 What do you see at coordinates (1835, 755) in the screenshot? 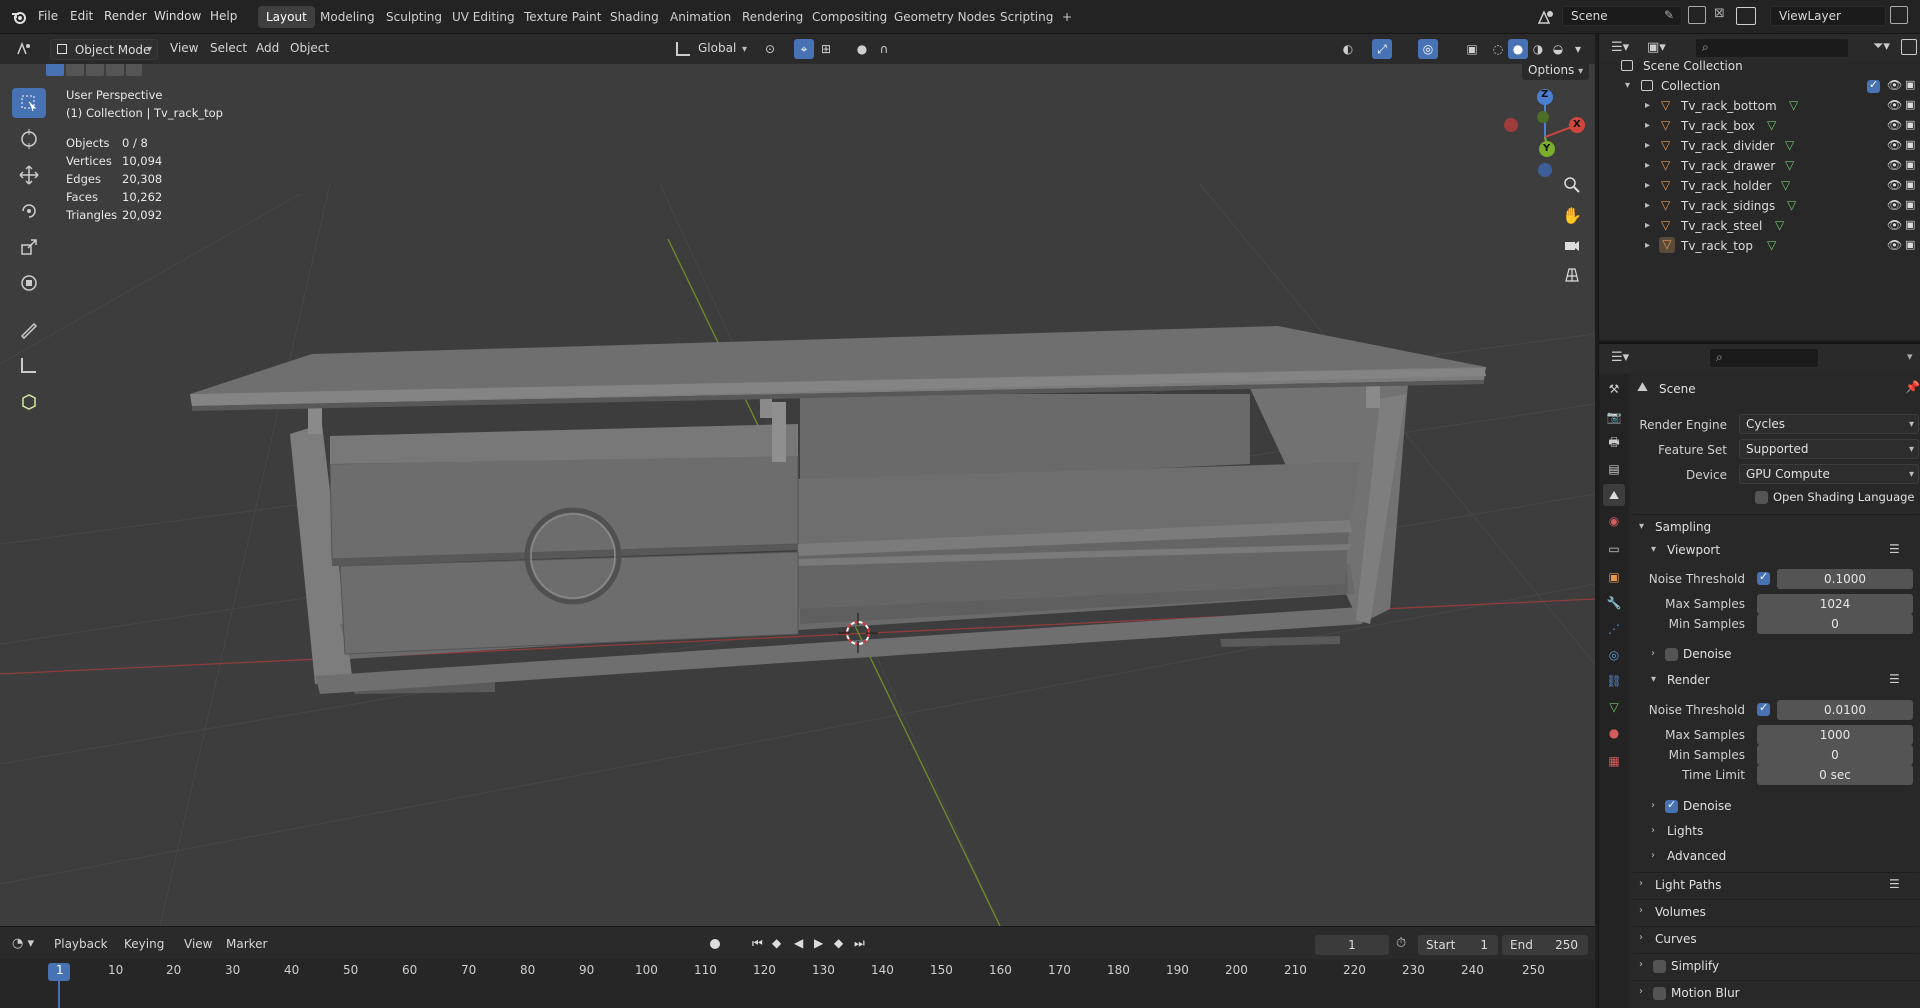
I see `r-min-samples-field: 0` at bounding box center [1835, 755].